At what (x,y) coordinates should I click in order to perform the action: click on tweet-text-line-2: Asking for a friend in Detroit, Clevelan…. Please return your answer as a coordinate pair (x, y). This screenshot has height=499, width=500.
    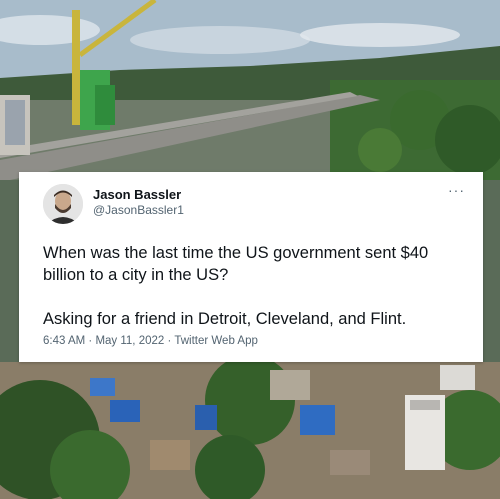
    Looking at the image, I should click on (225, 319).